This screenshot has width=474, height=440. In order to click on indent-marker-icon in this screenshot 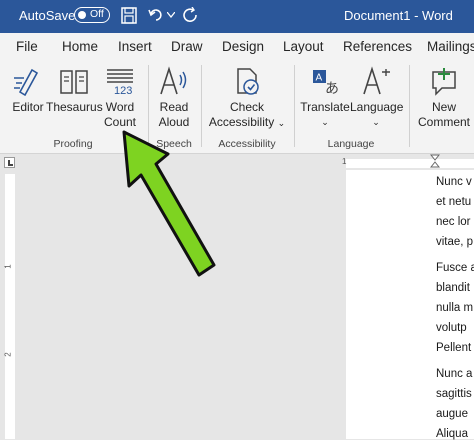, I will do `click(435, 161)`.